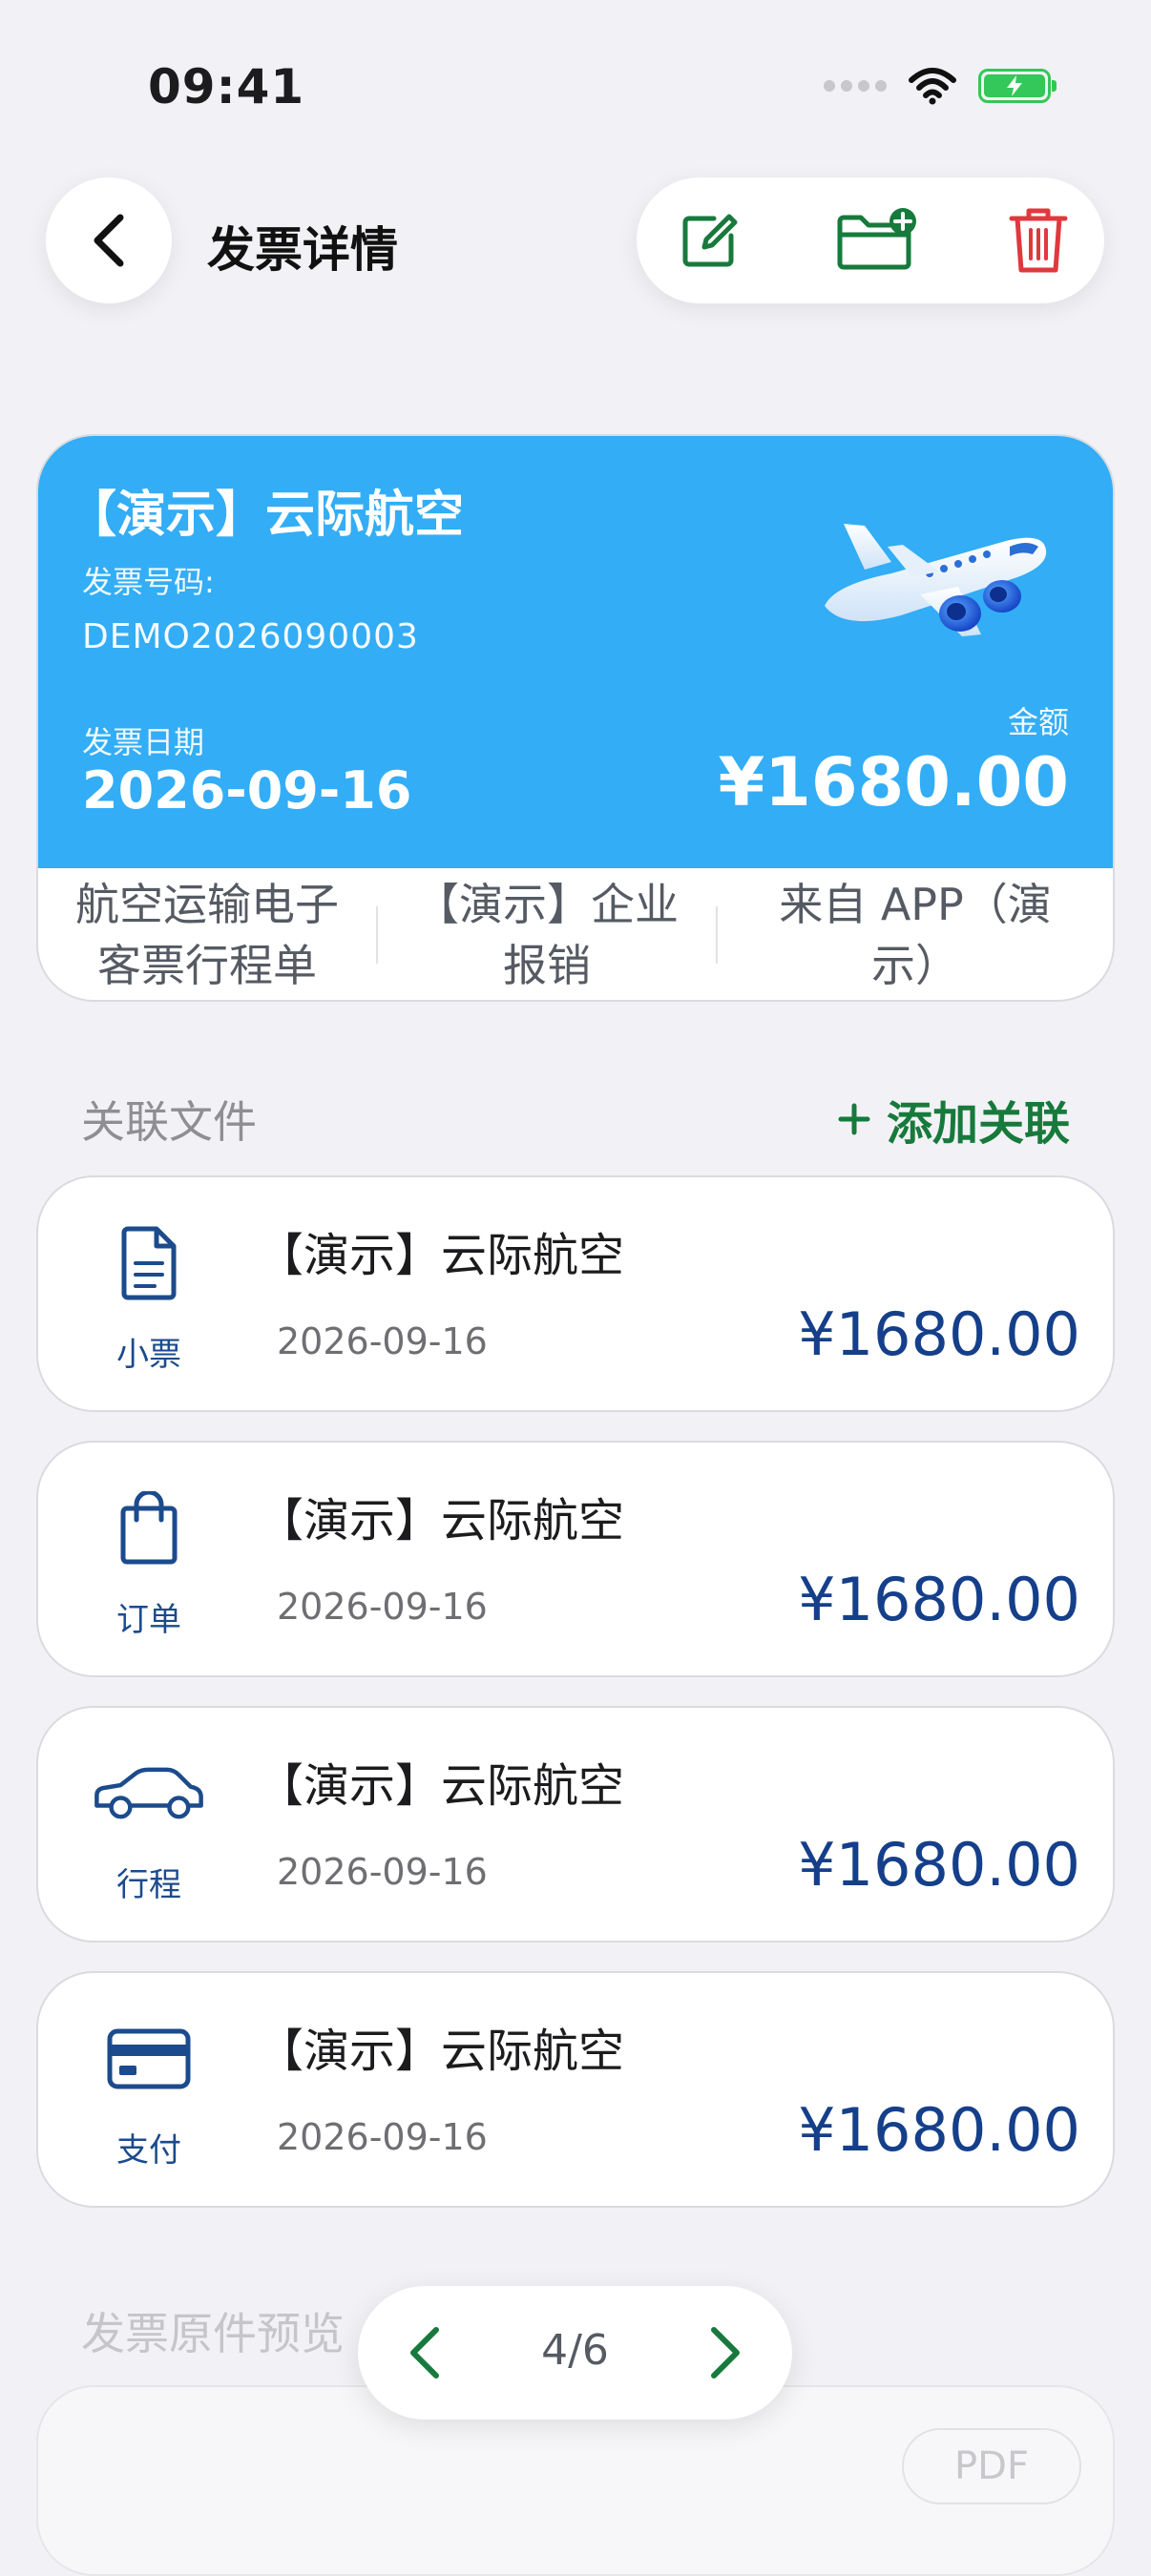 The image size is (1151, 2576). I want to click on file-type-label: 订单, so click(148, 1620).